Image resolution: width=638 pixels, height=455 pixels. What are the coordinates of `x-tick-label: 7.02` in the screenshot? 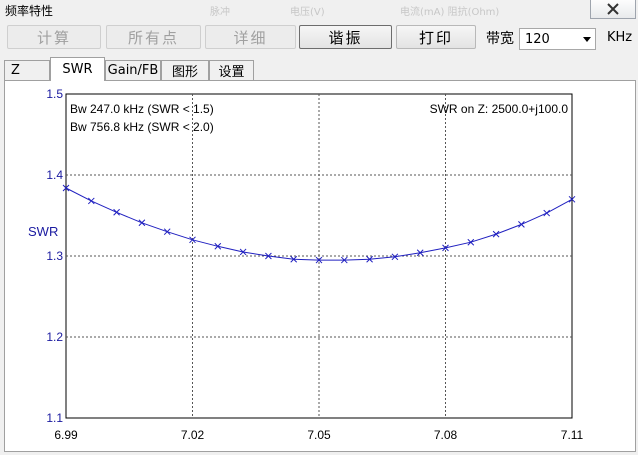 It's located at (193, 435).